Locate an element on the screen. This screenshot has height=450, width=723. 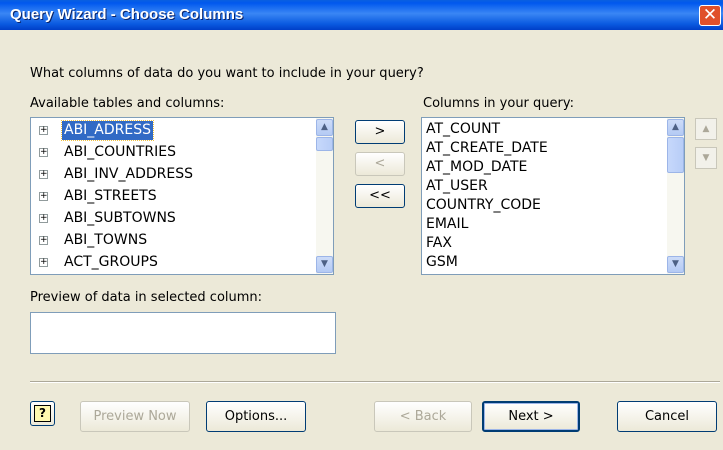
next-button: Next > is located at coordinates (531, 416).